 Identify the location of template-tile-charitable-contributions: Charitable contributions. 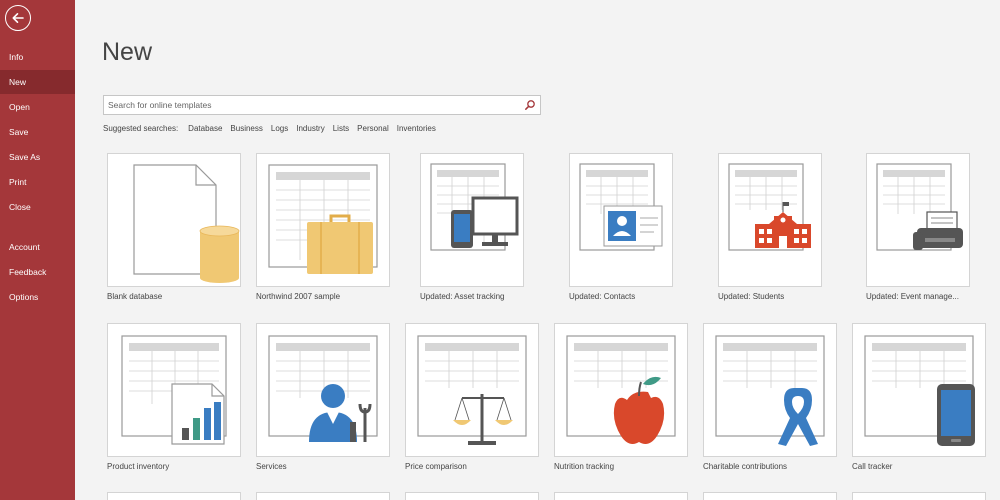
(770, 398).